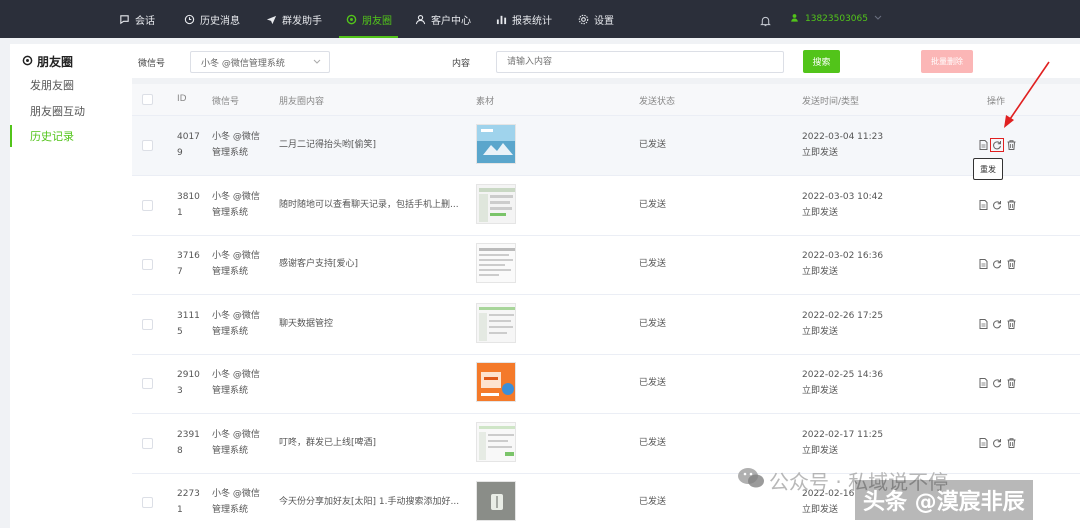 This screenshot has width=1080, height=528. Describe the element at coordinates (501, 19) in the screenshot. I see `bar-chart-icon` at that location.